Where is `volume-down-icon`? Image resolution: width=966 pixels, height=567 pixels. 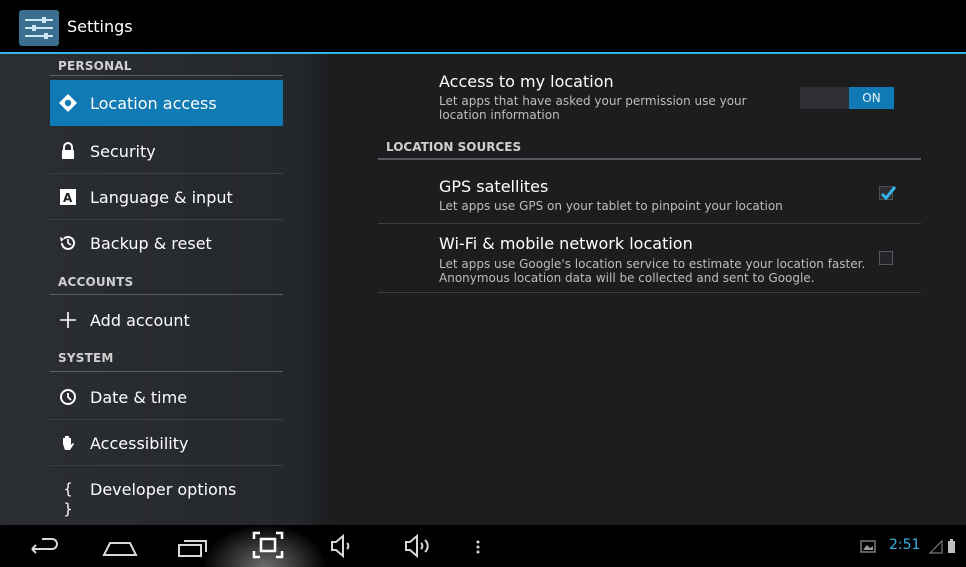 volume-down-icon is located at coordinates (344, 546).